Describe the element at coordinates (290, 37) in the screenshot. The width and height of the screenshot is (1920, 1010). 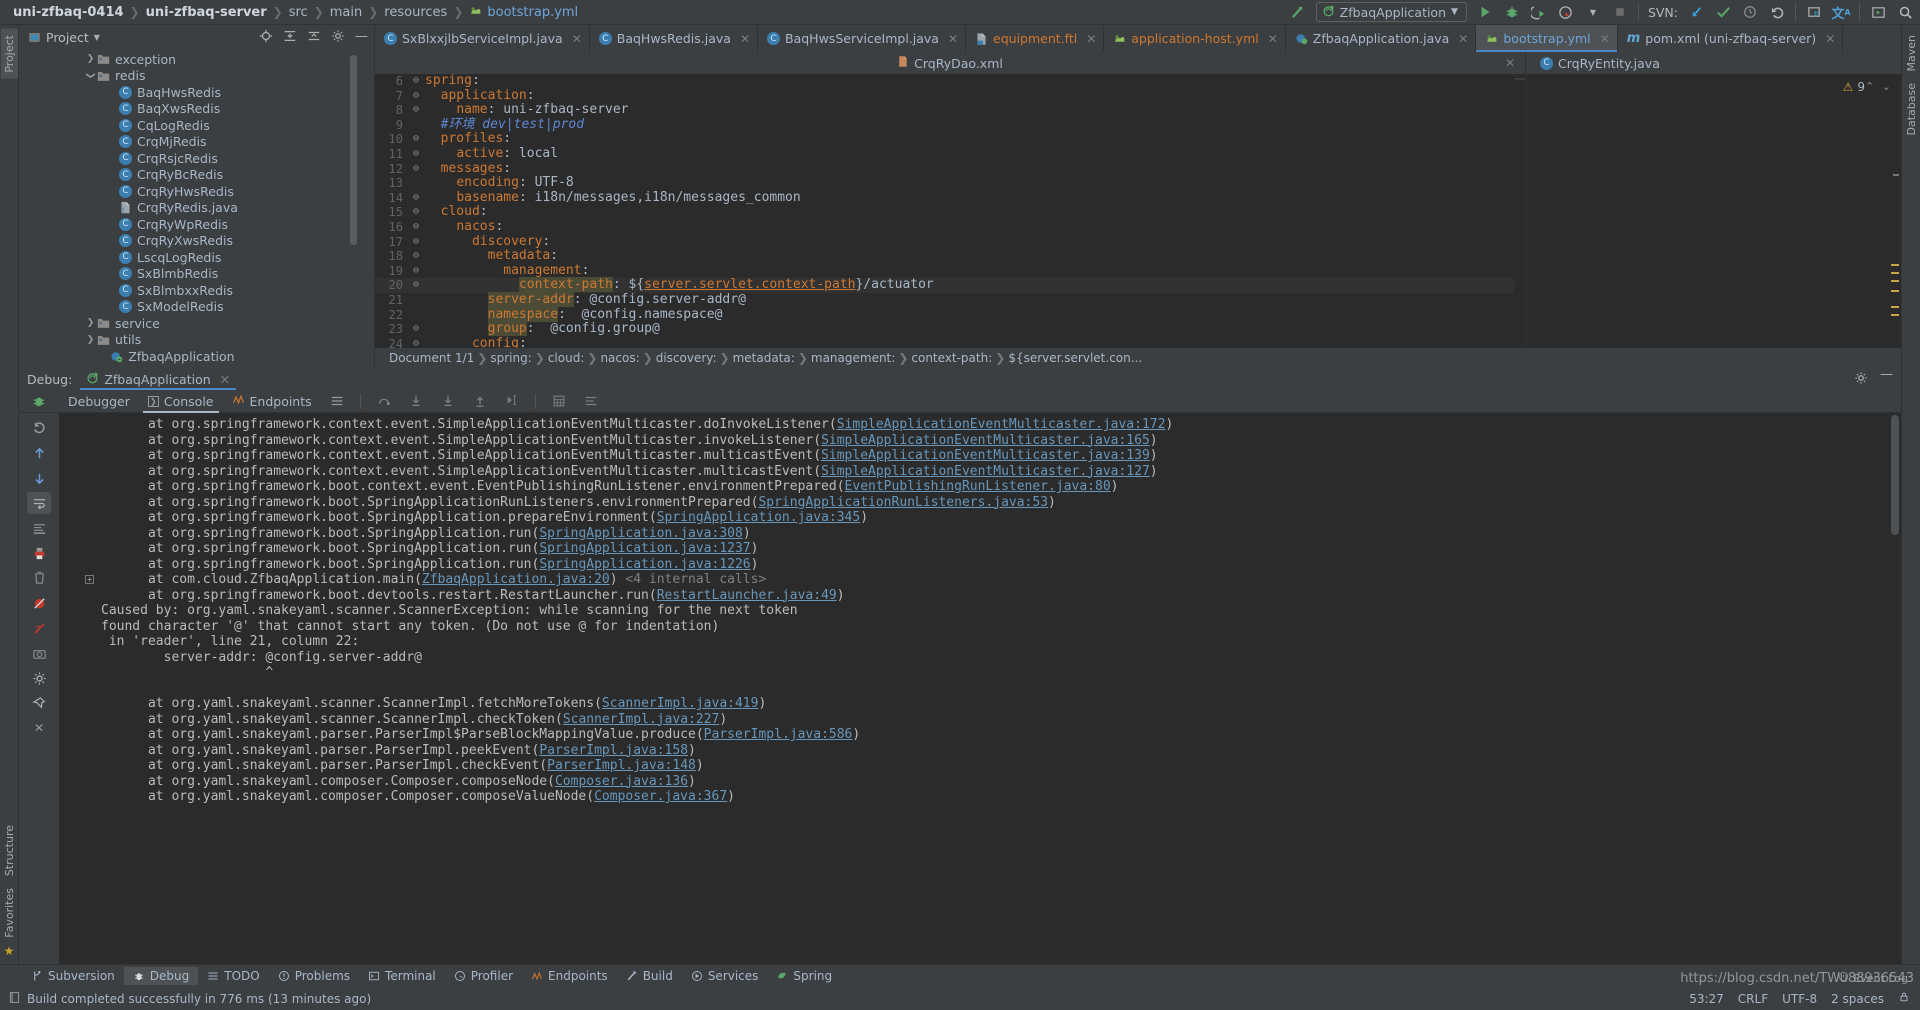
I see `expand-all-icon` at that location.